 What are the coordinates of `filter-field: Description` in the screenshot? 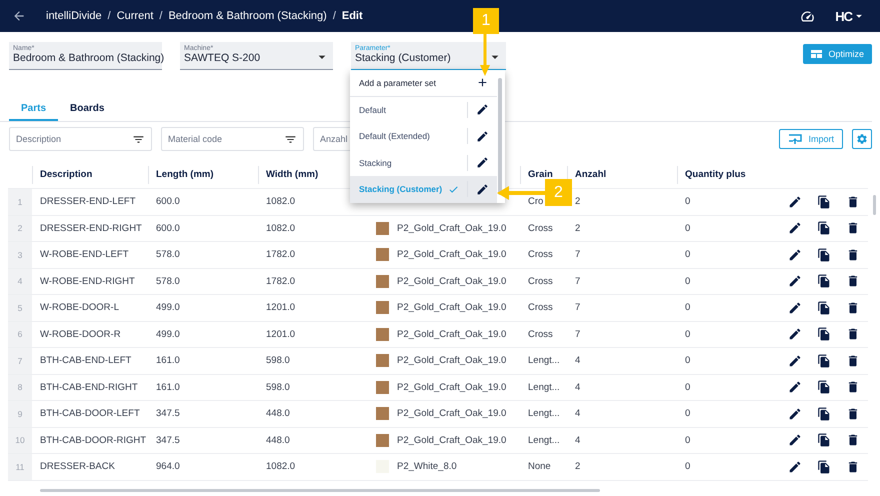 It's located at (80, 139).